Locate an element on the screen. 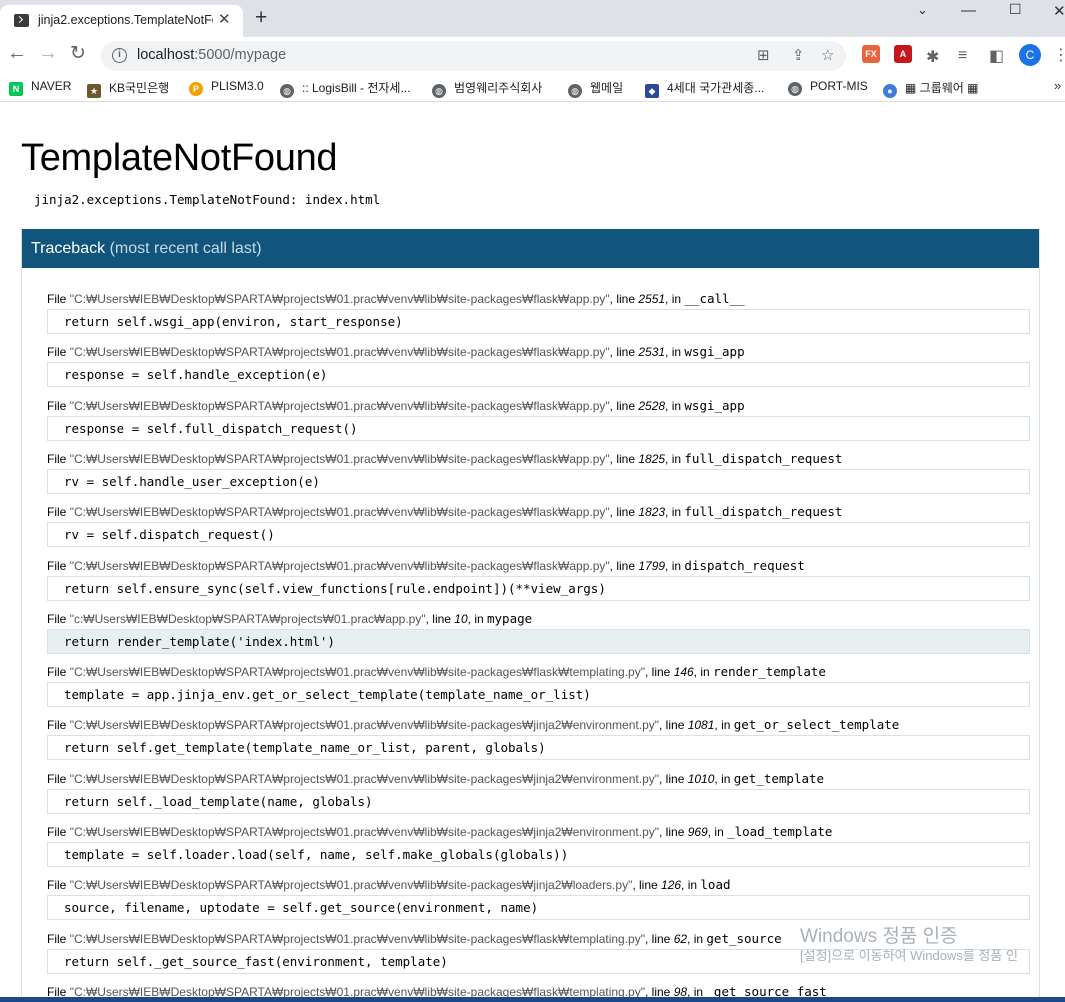 Image resolution: width=1065 pixels, height=1002 pixels. new-tab-button: + is located at coordinates (261, 18).